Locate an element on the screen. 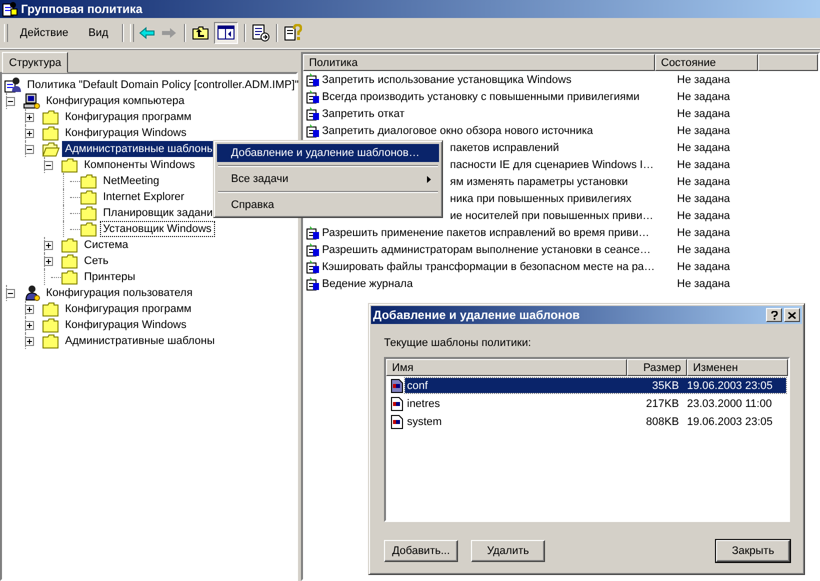 The height and width of the screenshot is (581, 820). tree-toggle-icon is located at coordinates (226, 33).